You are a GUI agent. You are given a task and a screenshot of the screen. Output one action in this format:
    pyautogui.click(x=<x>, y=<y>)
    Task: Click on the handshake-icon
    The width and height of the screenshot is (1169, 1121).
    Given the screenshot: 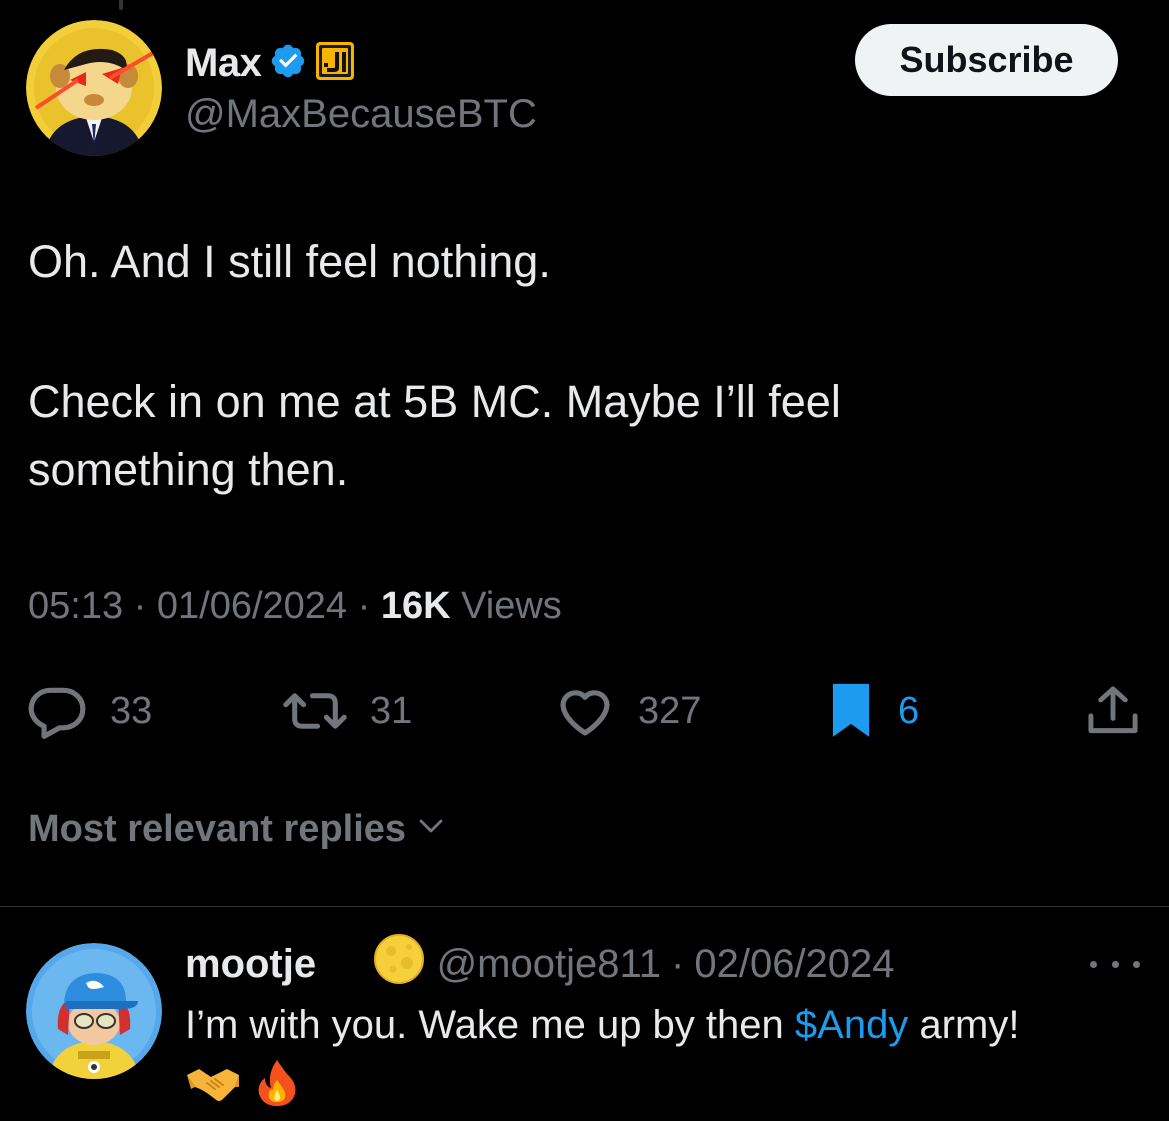 What is the action you would take?
    pyautogui.click(x=213, y=1085)
    